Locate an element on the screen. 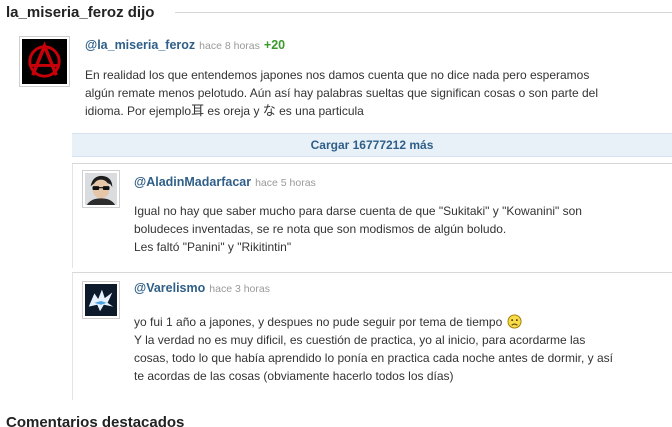  main-comment-time: hace 8 horas is located at coordinates (229, 46).